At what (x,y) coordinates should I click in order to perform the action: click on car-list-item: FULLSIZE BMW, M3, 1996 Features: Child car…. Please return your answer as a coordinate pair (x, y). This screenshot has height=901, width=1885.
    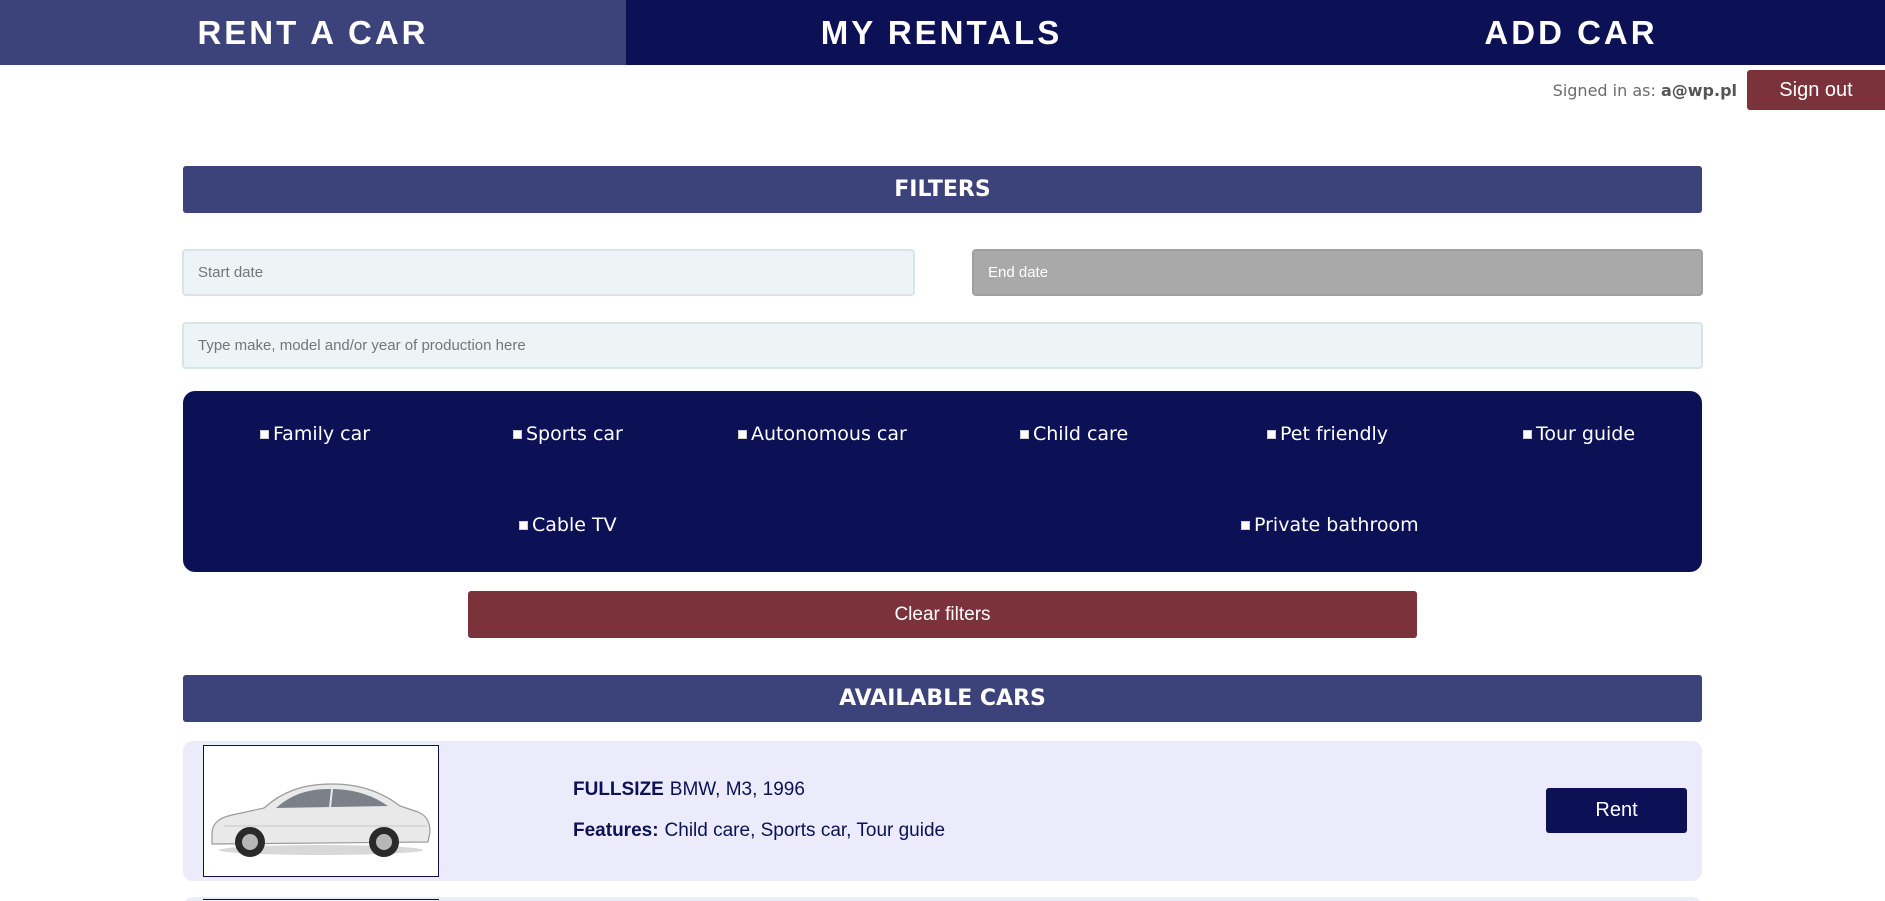
    Looking at the image, I should click on (942, 811).